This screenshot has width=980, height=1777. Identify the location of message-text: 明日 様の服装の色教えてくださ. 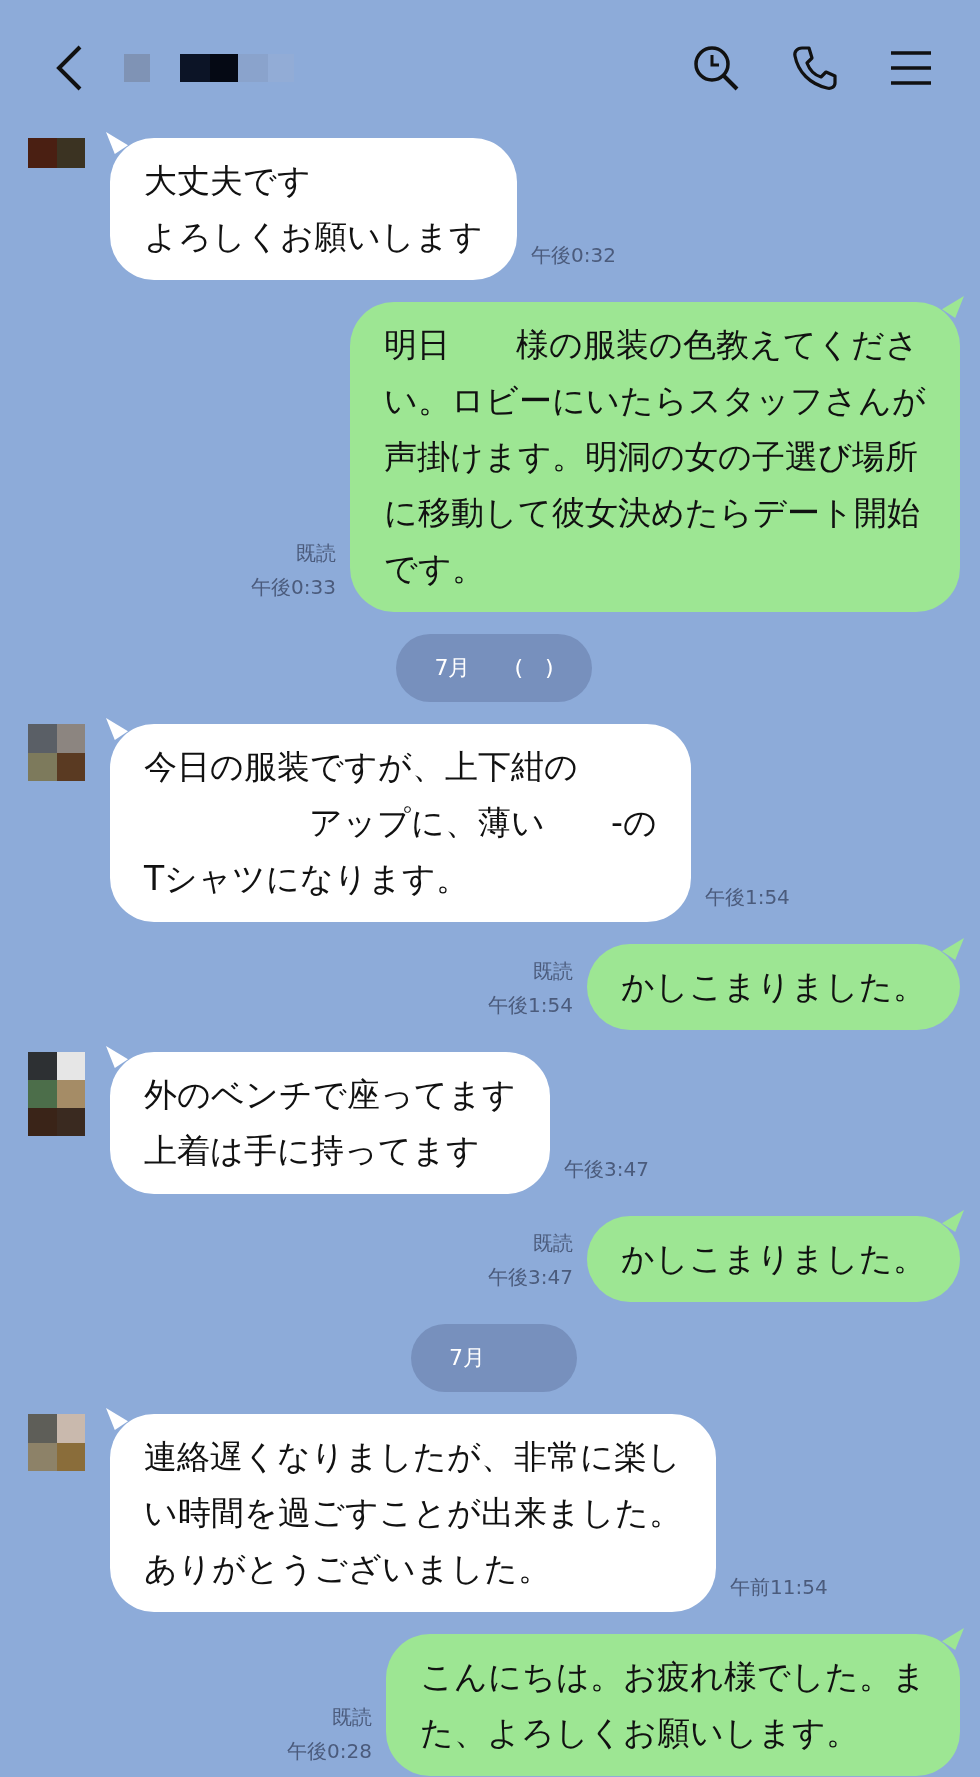
(652, 345).